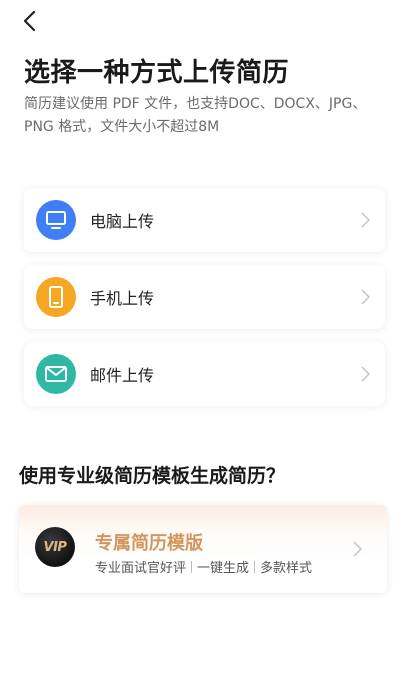  Describe the element at coordinates (204, 374) in the screenshot. I see `upload-option-email: 邮件上传` at that location.